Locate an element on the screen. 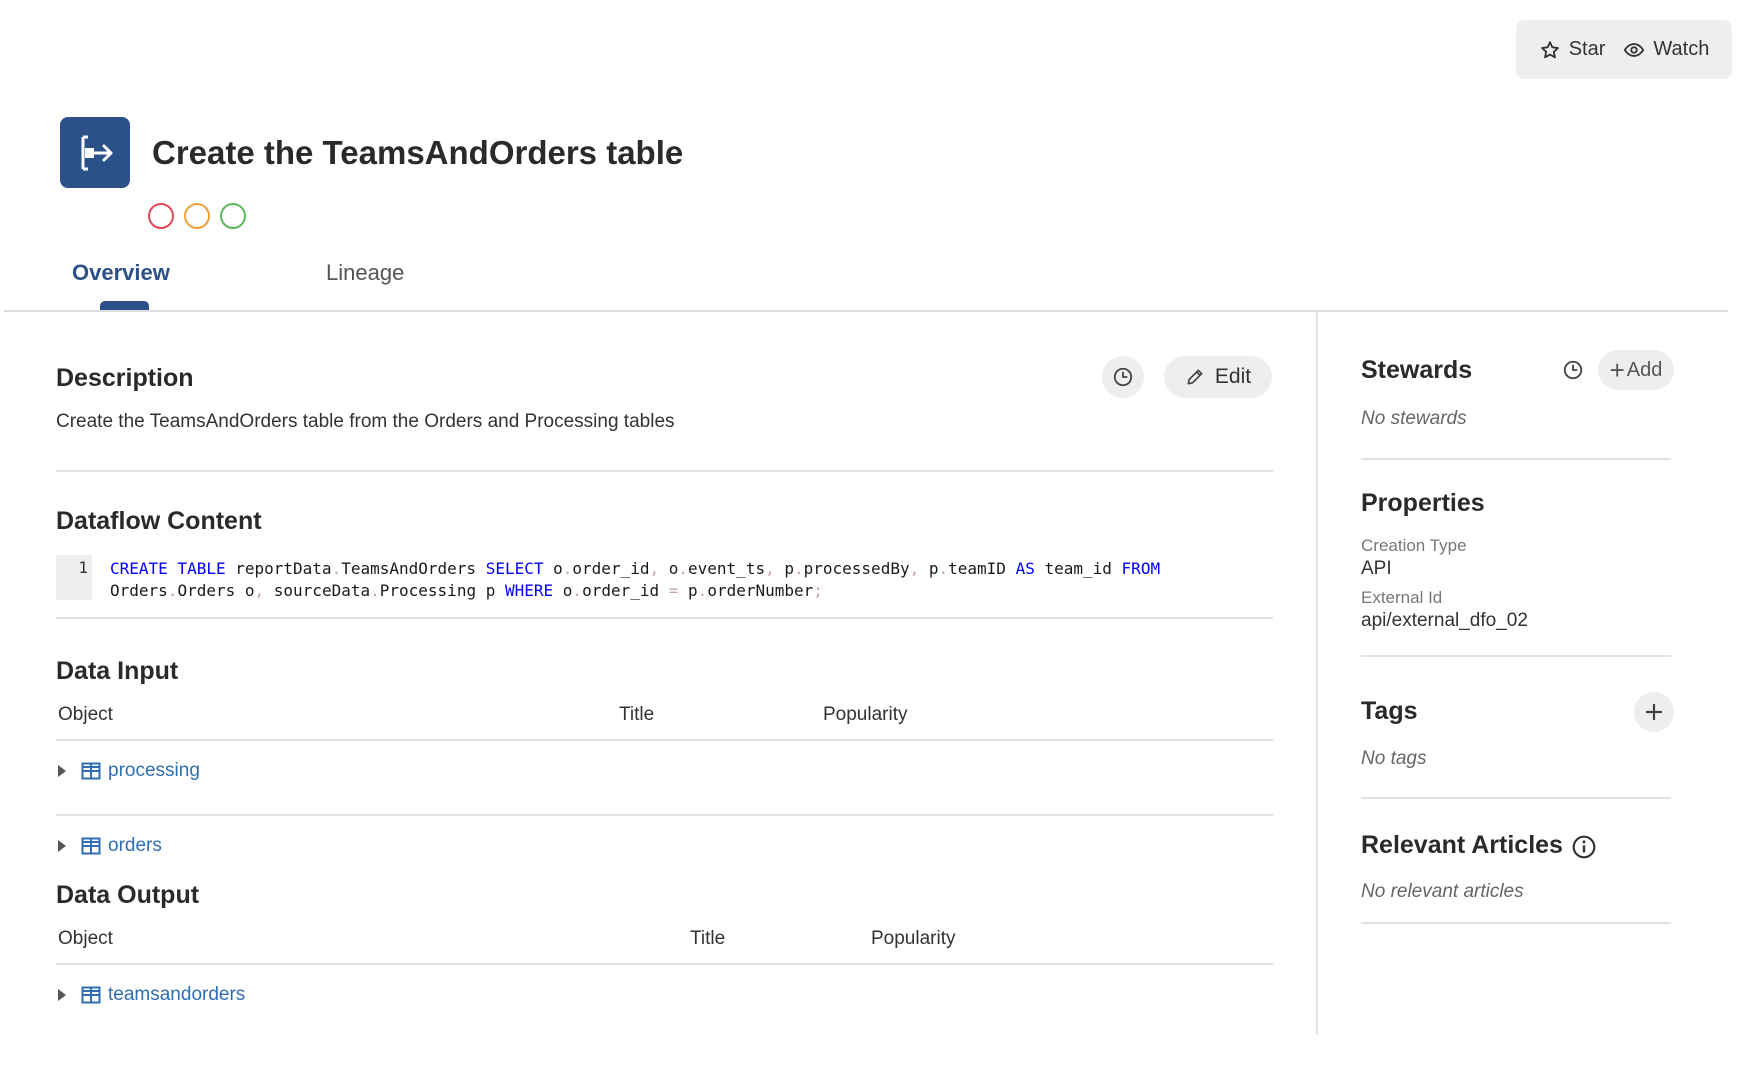 Image resolution: width=1752 pixels, height=1080 pixels. watch-button: Watch is located at coordinates (1666, 49).